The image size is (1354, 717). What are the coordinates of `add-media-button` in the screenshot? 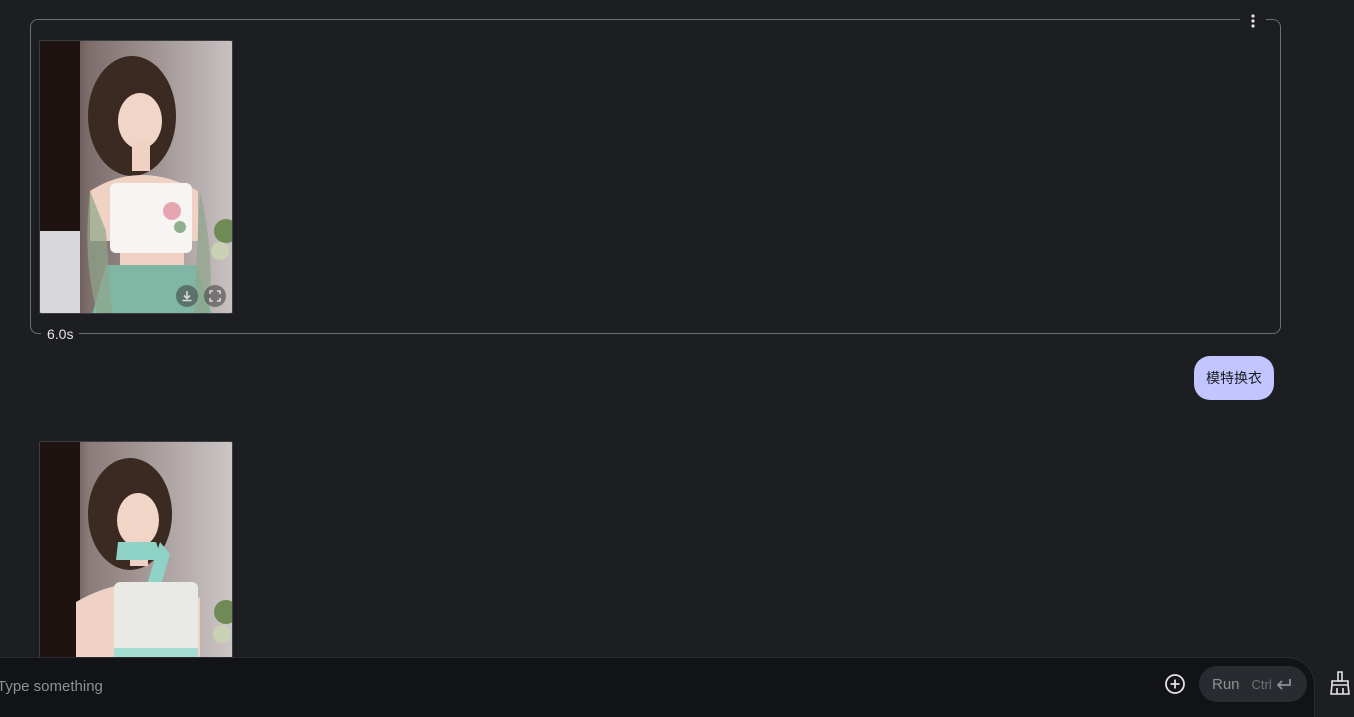 It's located at (1175, 684).